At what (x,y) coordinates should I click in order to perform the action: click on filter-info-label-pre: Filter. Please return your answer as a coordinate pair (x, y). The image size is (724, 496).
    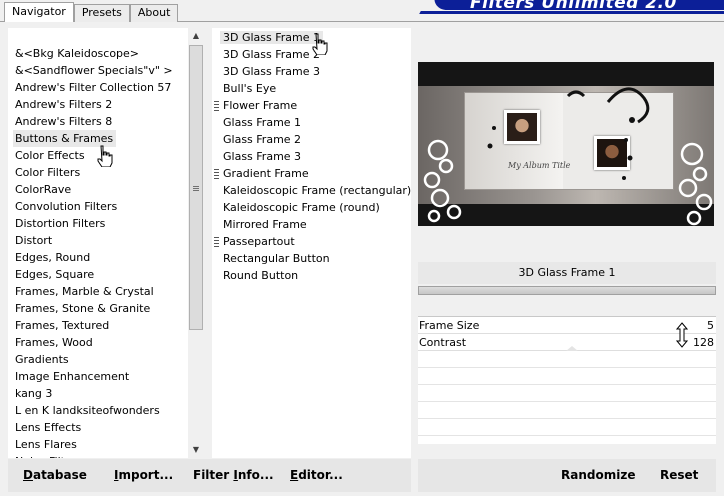
    Looking at the image, I should click on (213, 475).